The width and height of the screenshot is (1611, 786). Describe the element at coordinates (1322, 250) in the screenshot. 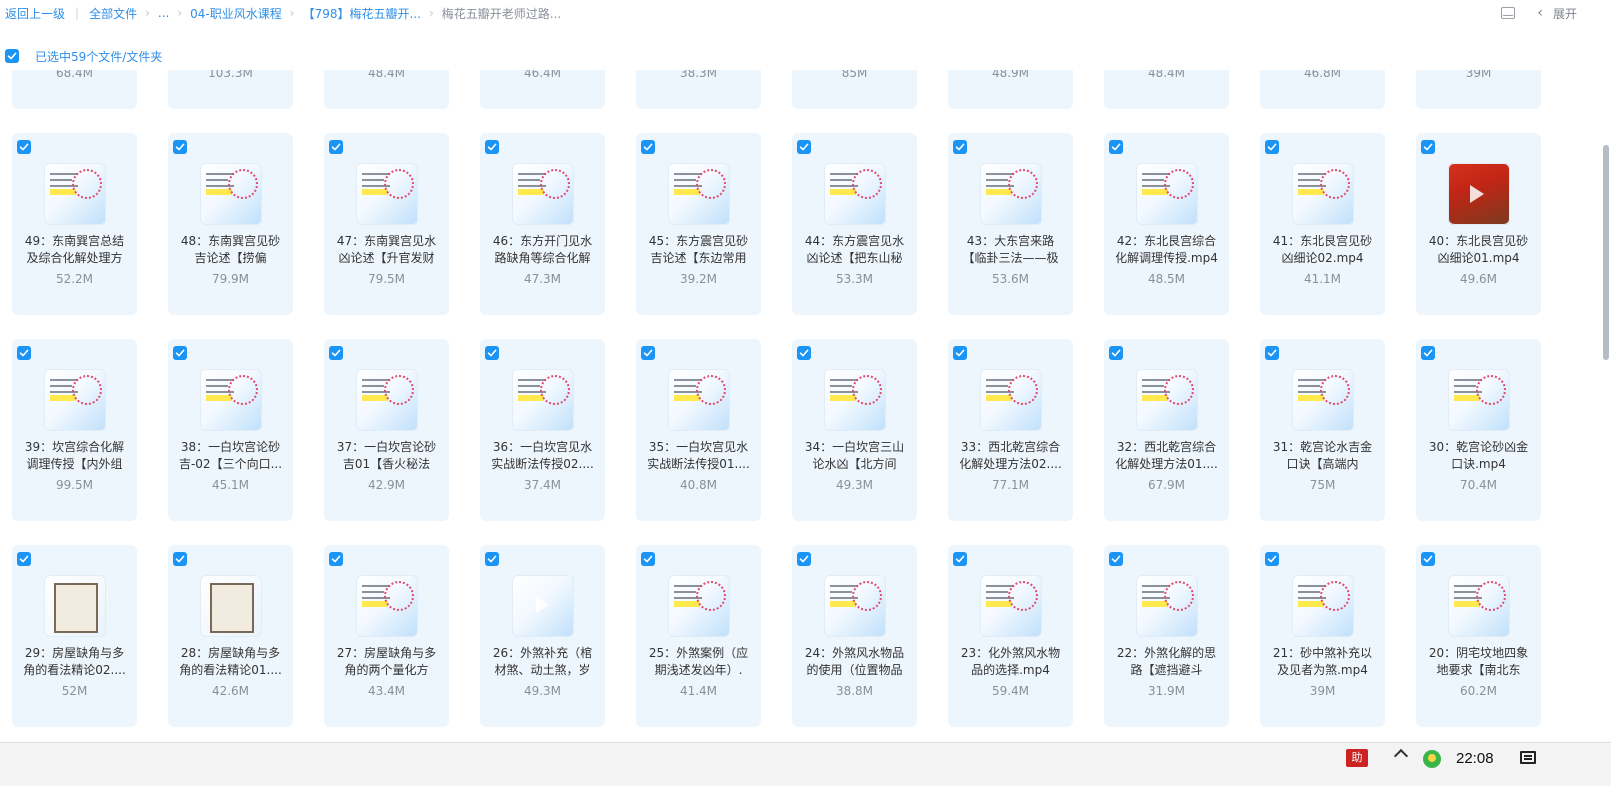

I see `file-name: 41：东北艮宫见砂凶细论02.mp4` at that location.